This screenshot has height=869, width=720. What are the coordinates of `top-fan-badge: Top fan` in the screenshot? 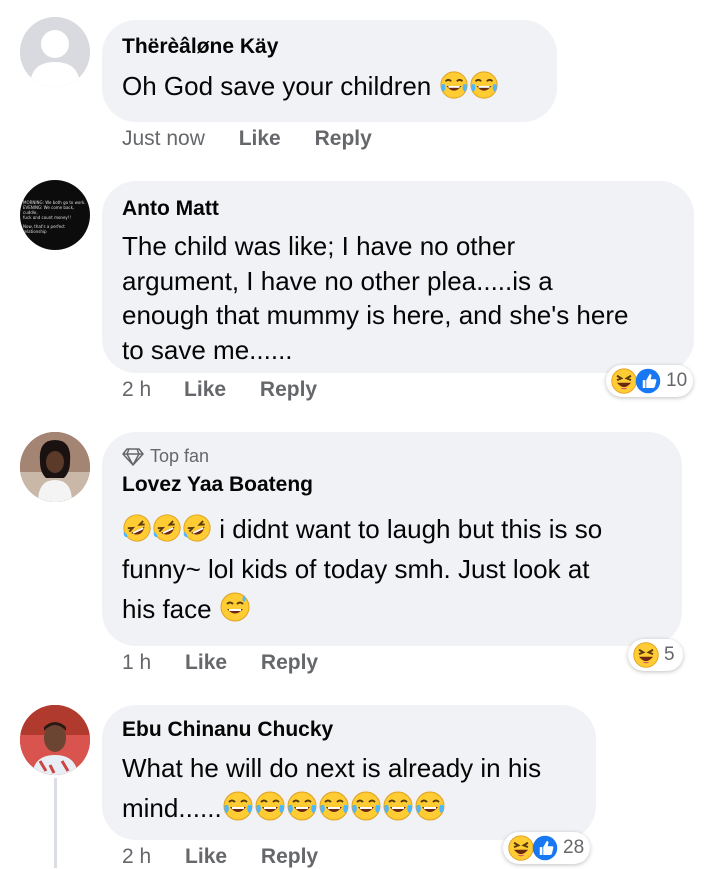 It's located at (402, 456).